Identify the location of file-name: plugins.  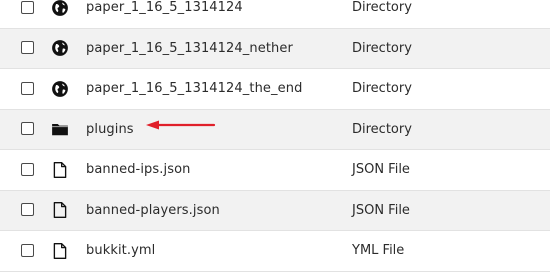
(110, 130).